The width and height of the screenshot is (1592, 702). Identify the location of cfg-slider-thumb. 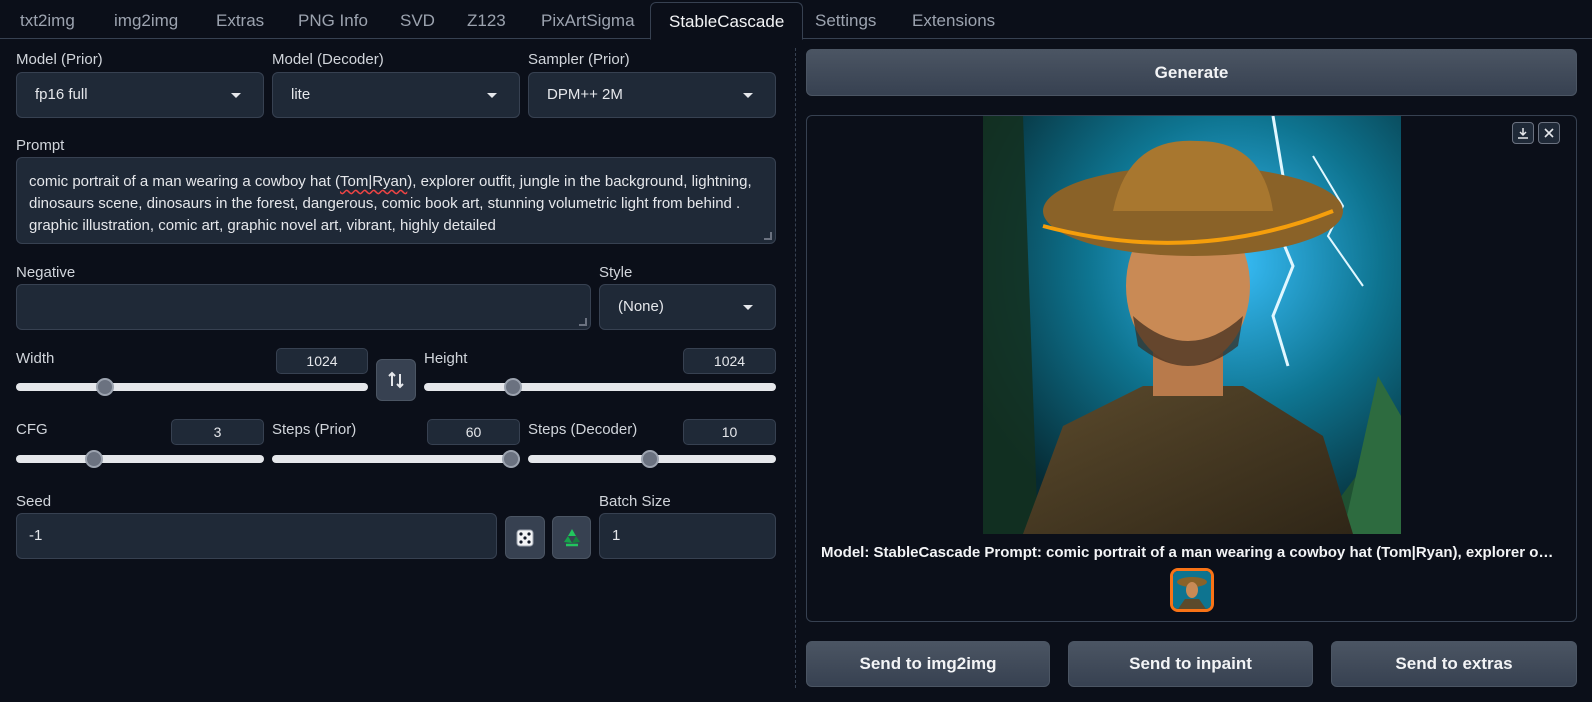
(94, 459).